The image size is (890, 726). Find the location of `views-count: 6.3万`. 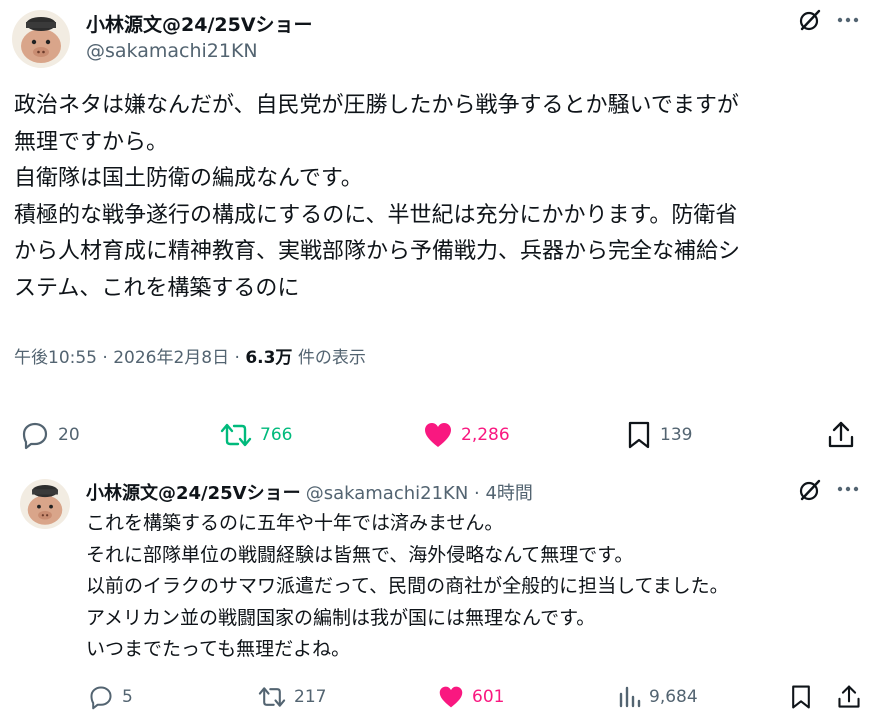

views-count: 6.3万 is located at coordinates (269, 358).